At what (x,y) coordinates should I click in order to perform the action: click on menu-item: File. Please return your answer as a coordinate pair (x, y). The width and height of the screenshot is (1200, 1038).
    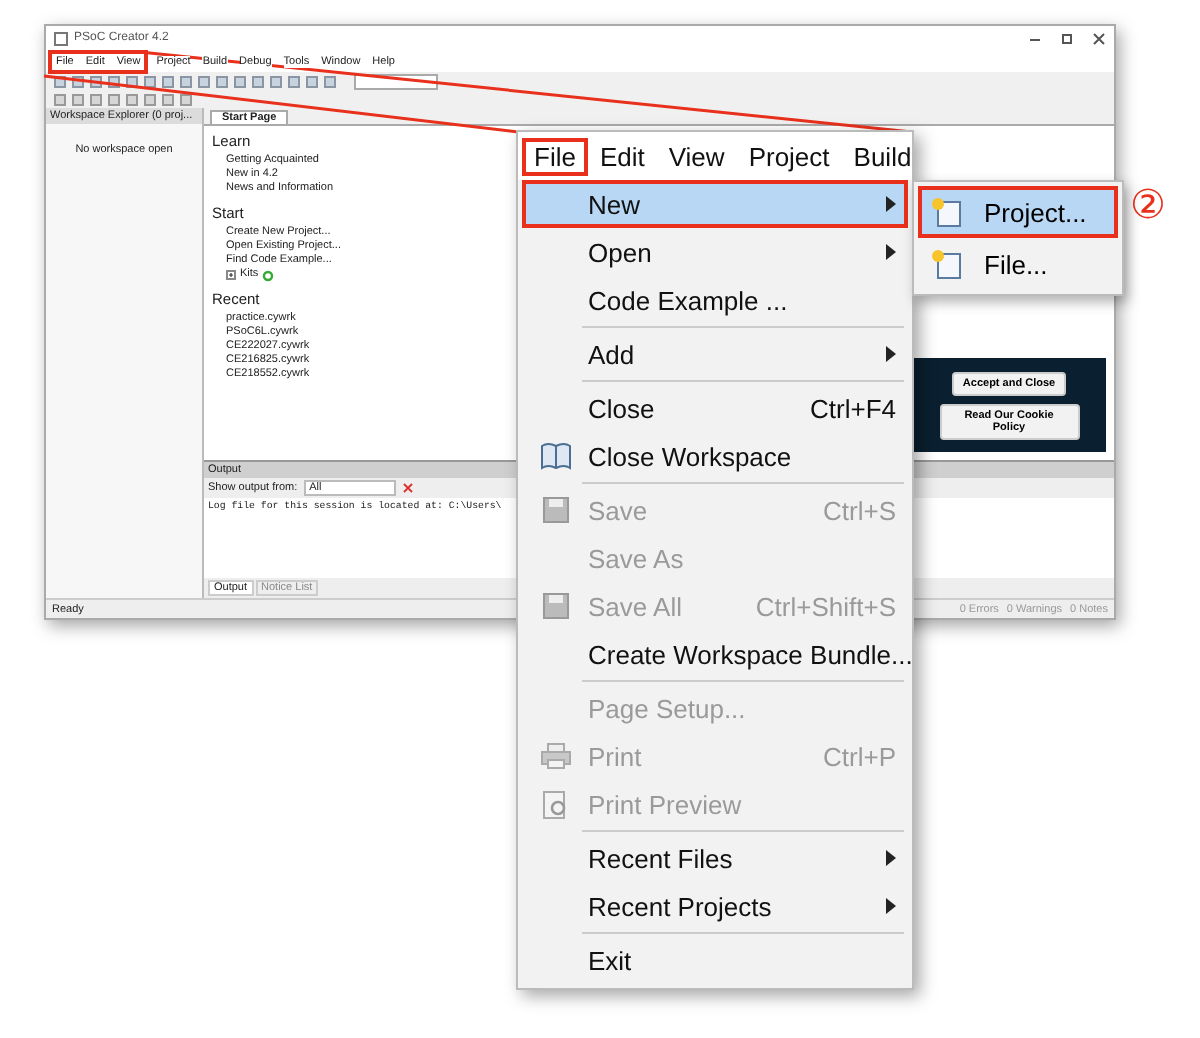
    Looking at the image, I should click on (555, 156).